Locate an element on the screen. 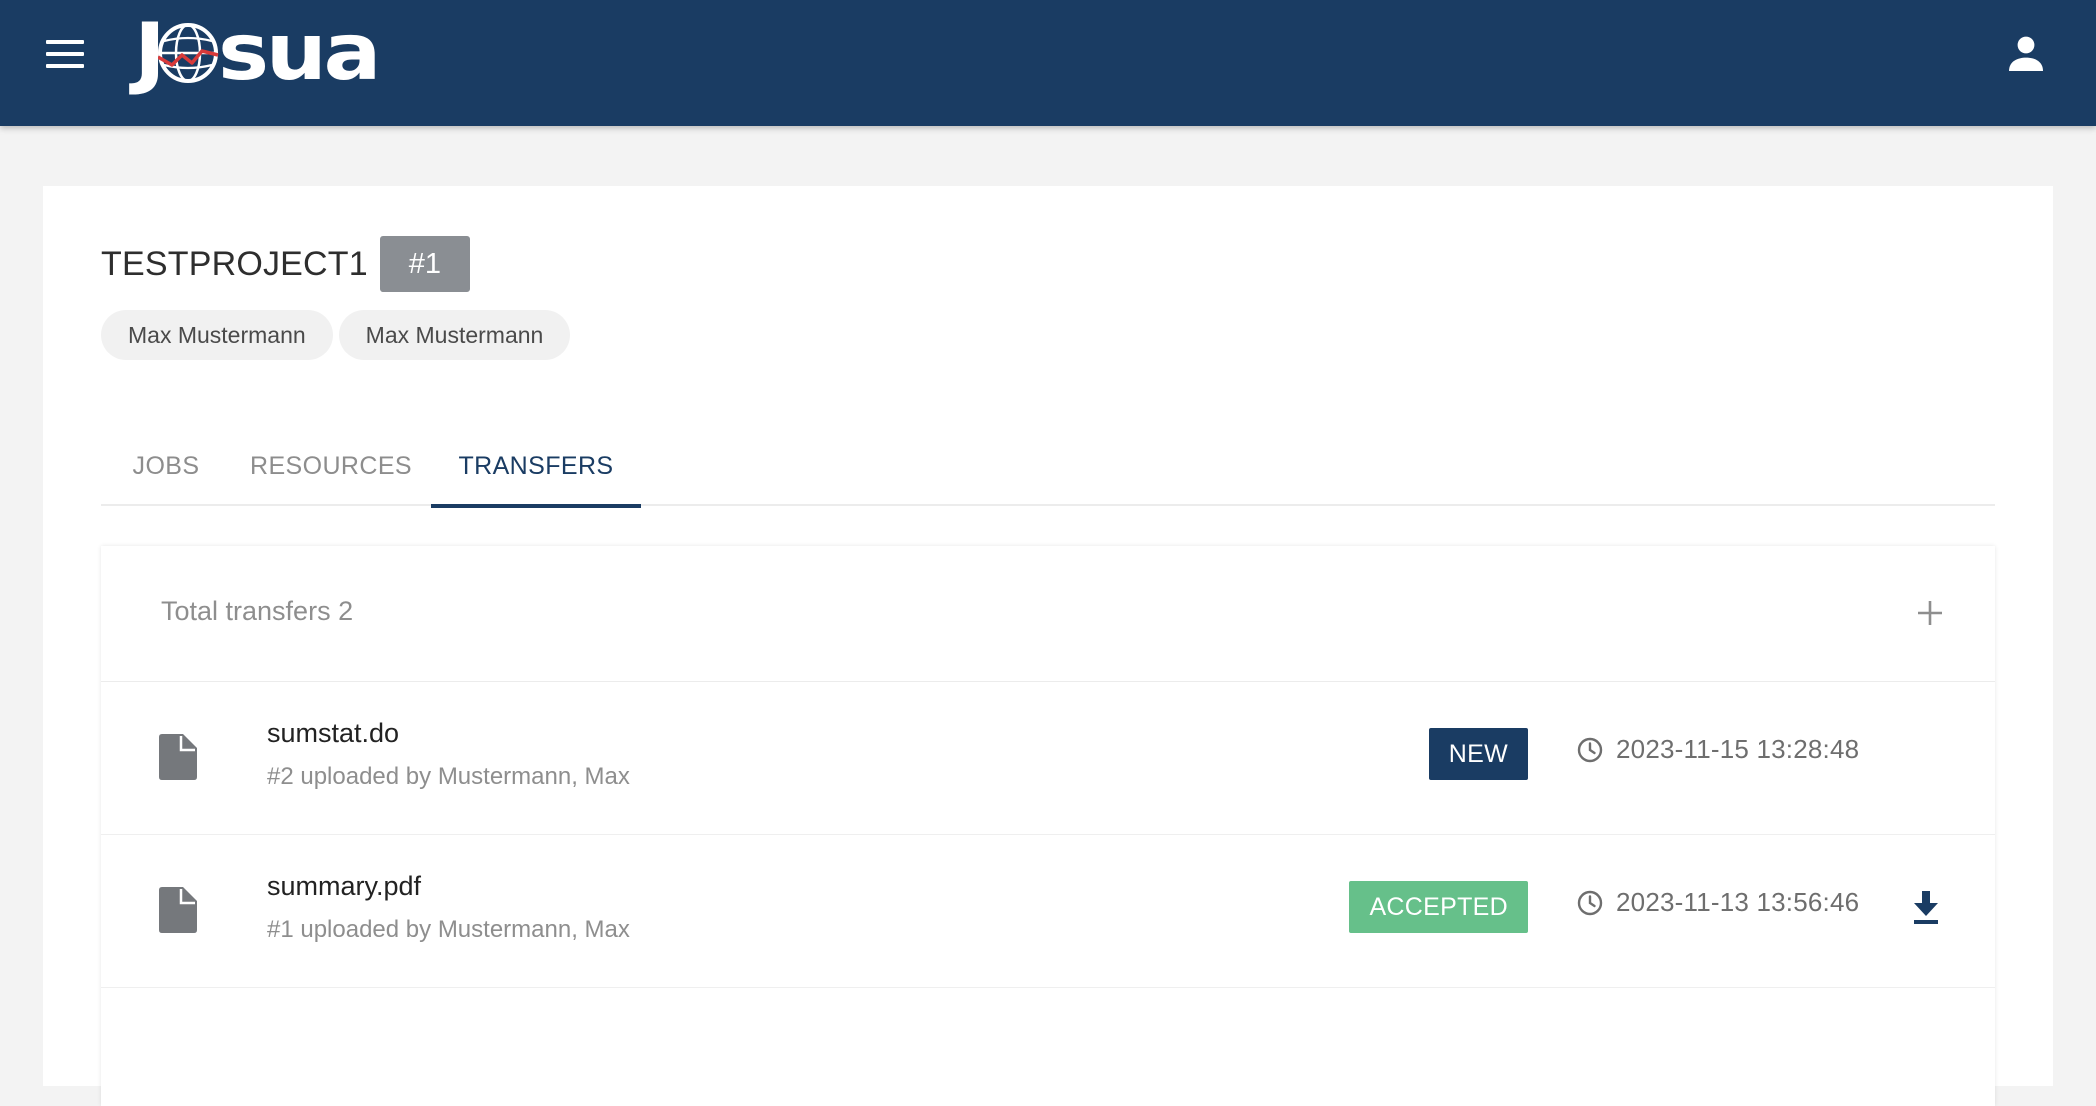  transfer-file-name: sumstat.do is located at coordinates (333, 733).